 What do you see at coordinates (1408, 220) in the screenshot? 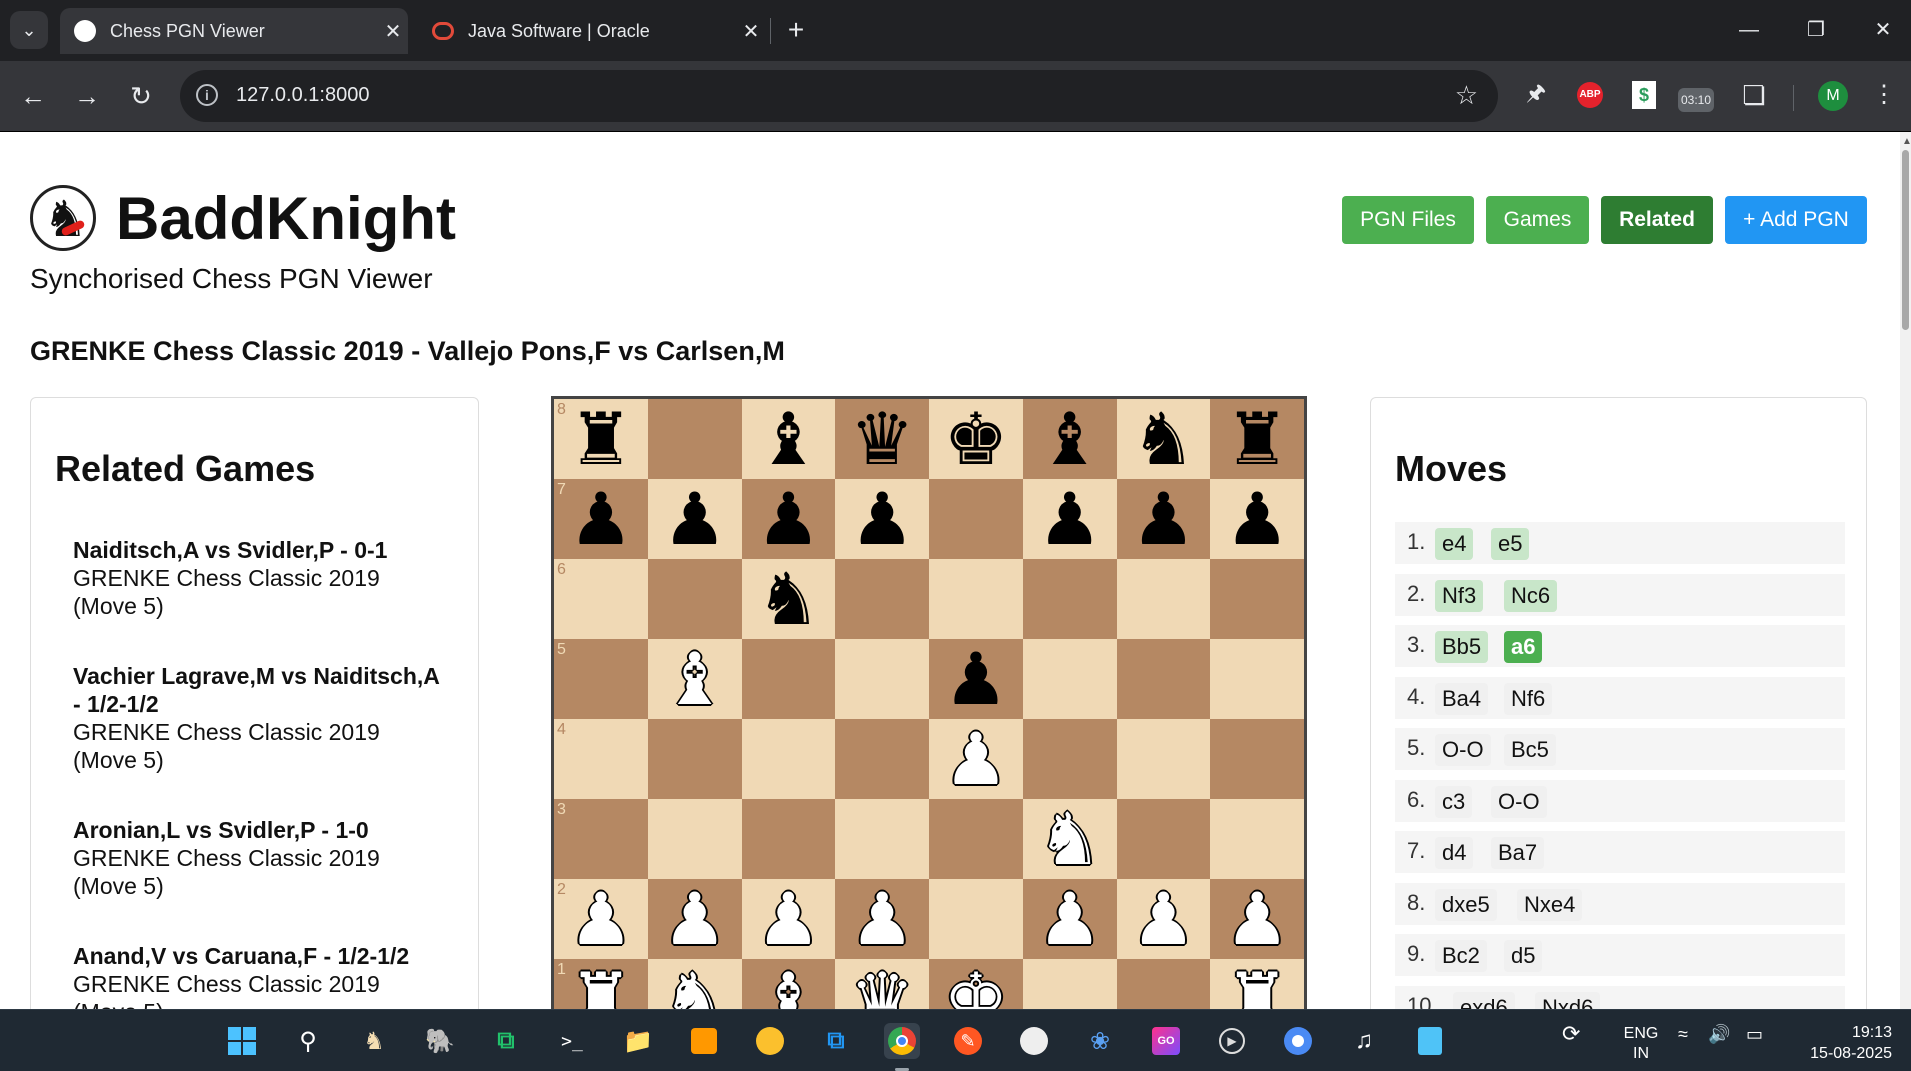
I see `pgn-files-button: PGN Files` at bounding box center [1408, 220].